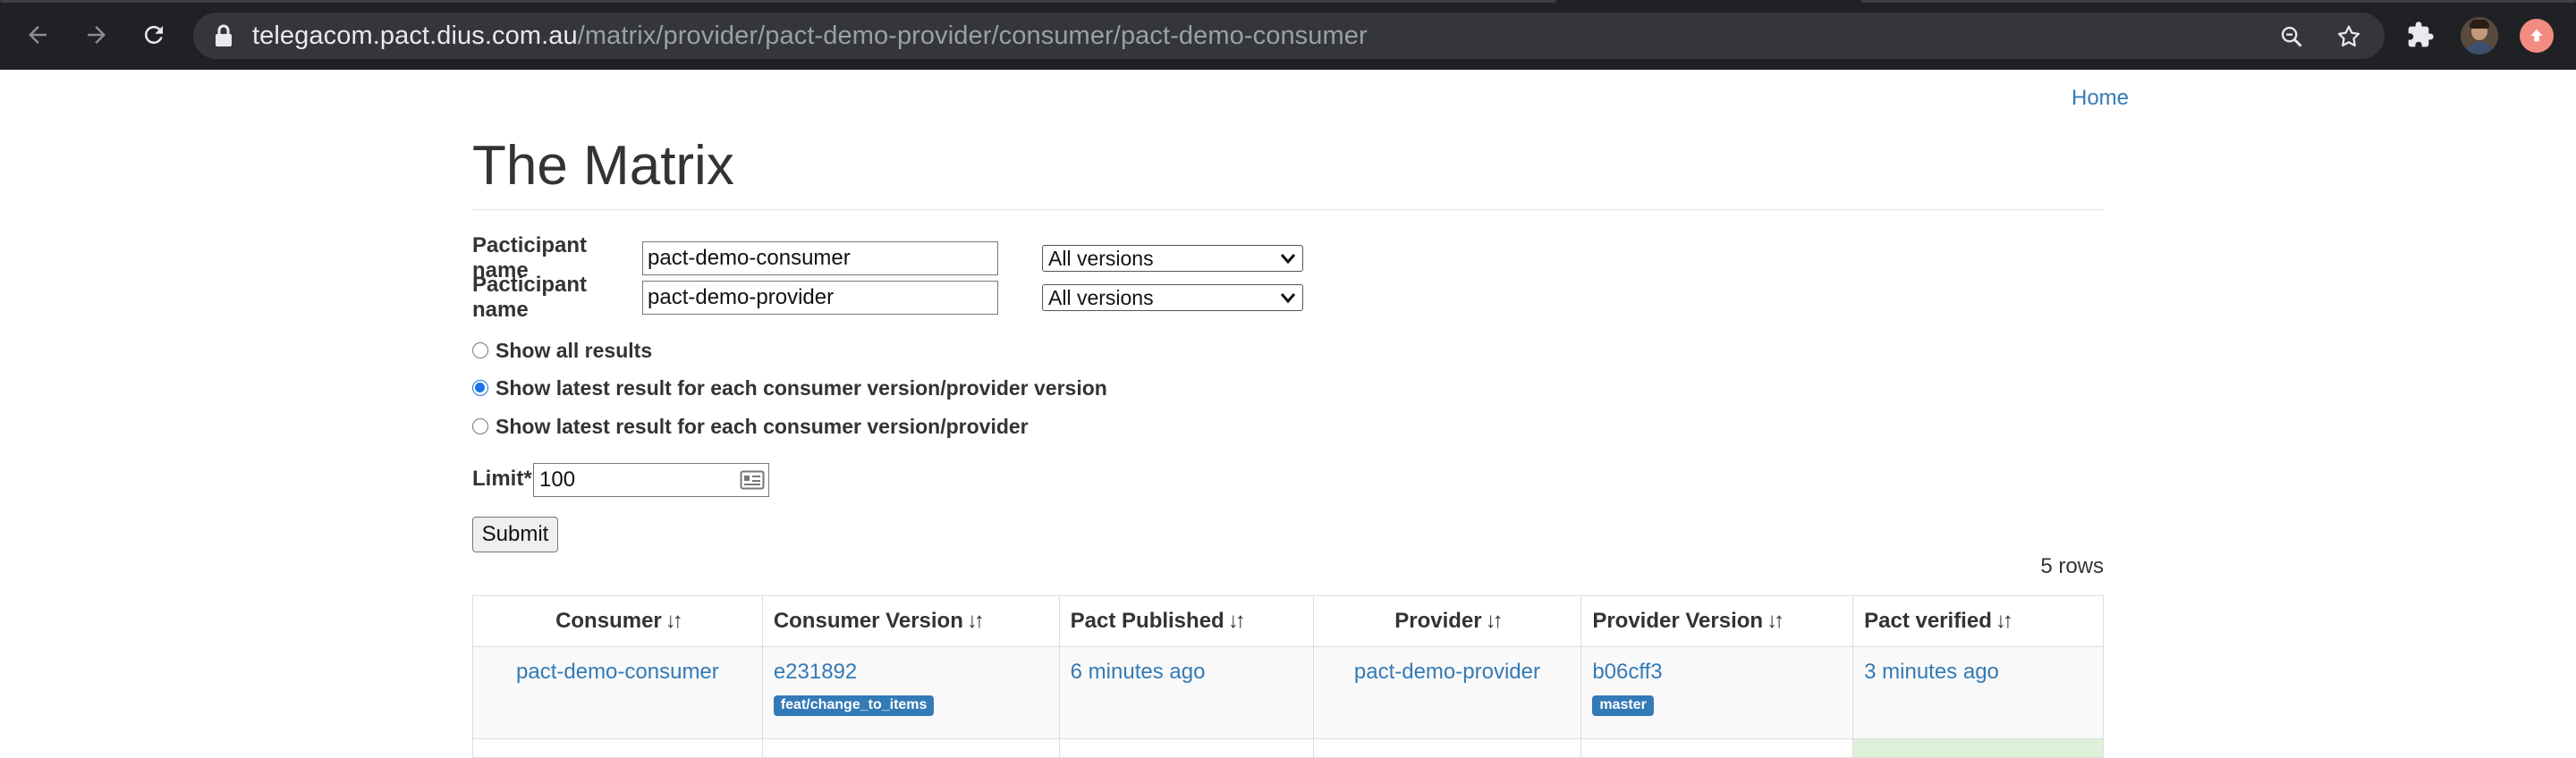 Image resolution: width=2576 pixels, height=758 pixels. Describe the element at coordinates (530, 297) in the screenshot. I see `participant-label: Pacticipant name` at that location.